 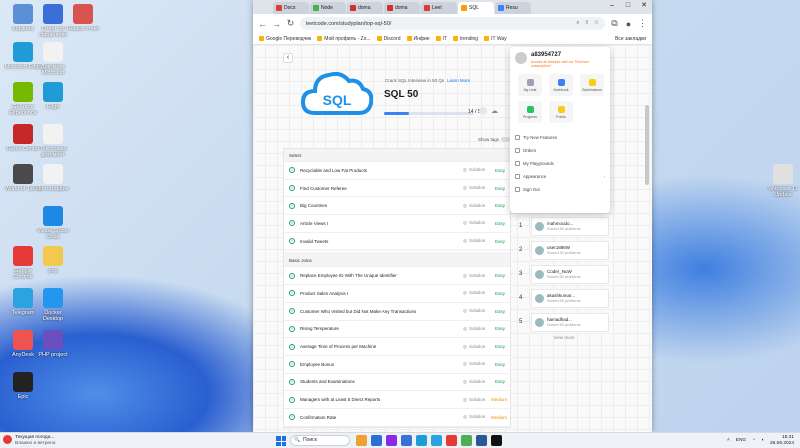 I want to click on problem-title: Managers with at Least 5 Direct Reports, so click(x=381, y=399).